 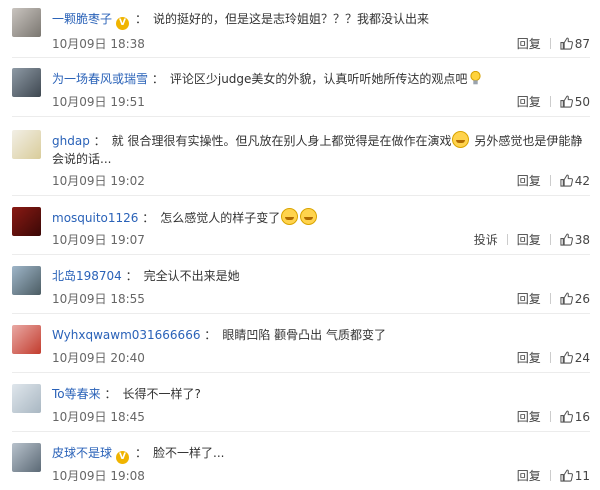 What do you see at coordinates (553, 181) in the screenshot?
I see `comment-actions: 回复 42` at bounding box center [553, 181].